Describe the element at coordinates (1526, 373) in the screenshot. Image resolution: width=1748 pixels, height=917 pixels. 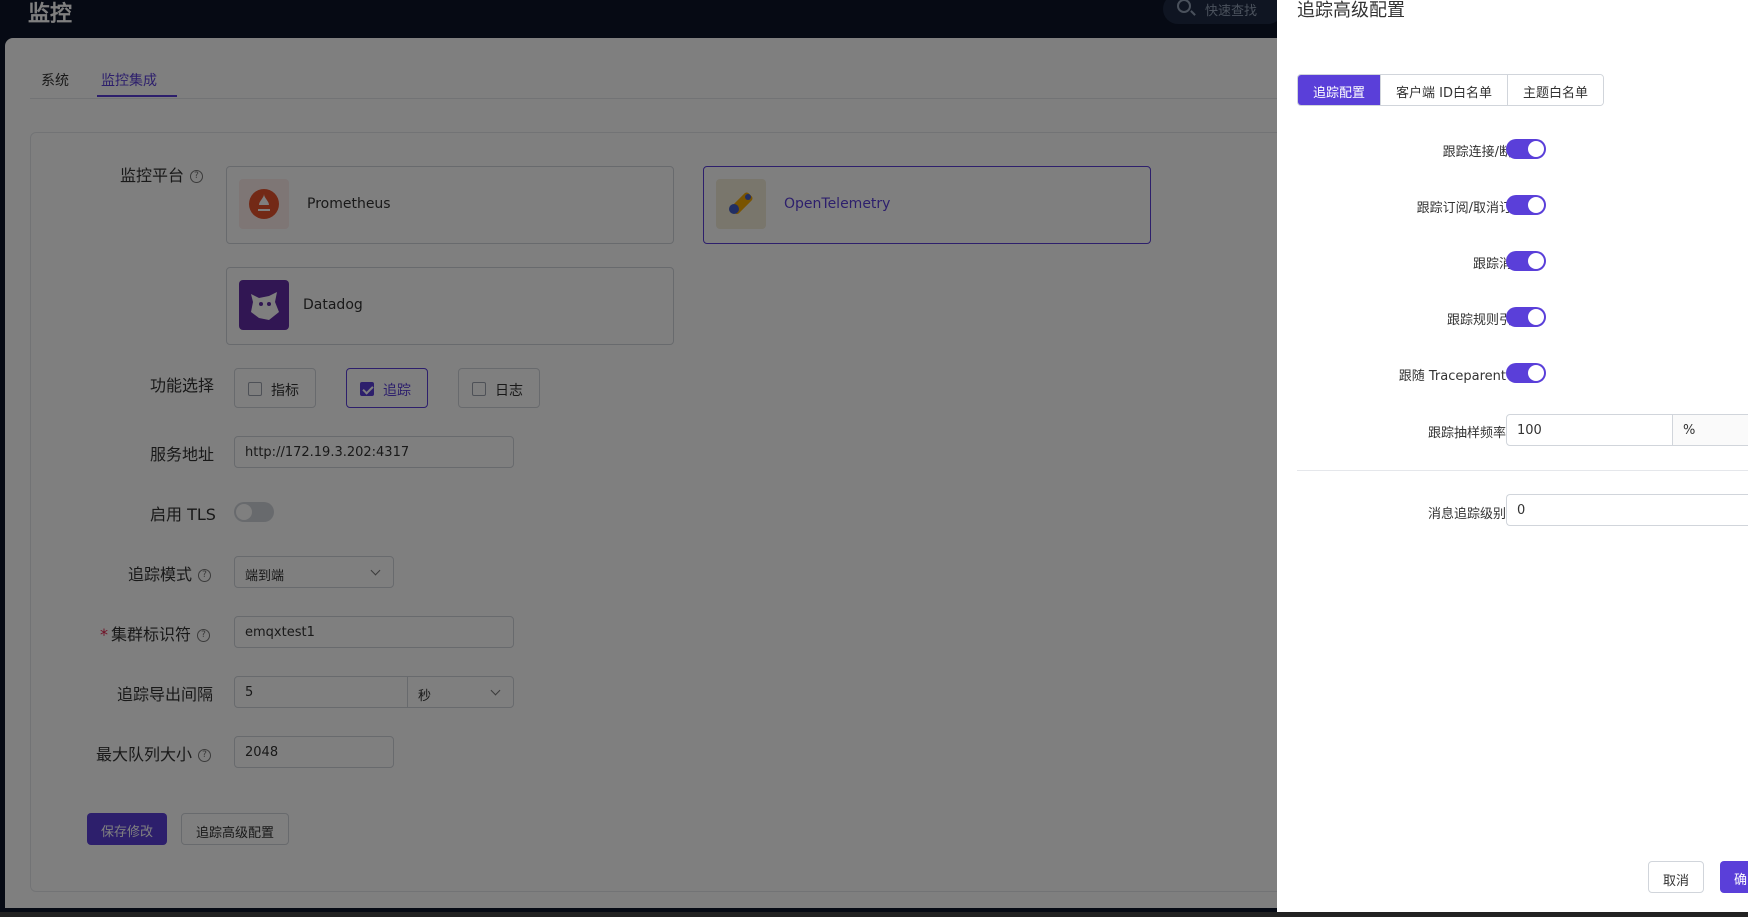
I see `follow-traceparent-toggle` at that location.